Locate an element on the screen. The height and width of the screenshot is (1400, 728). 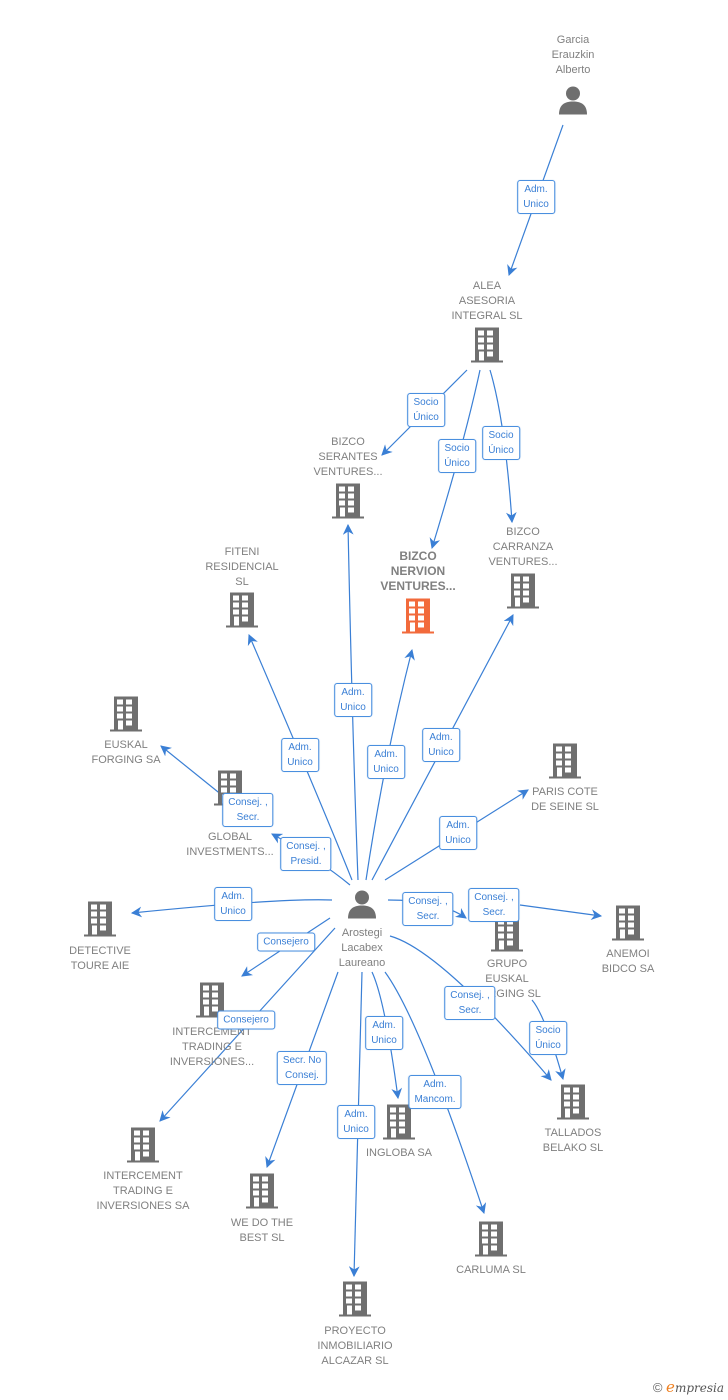
relation-label: Consej. , Presid. is located at coordinates (306, 854).